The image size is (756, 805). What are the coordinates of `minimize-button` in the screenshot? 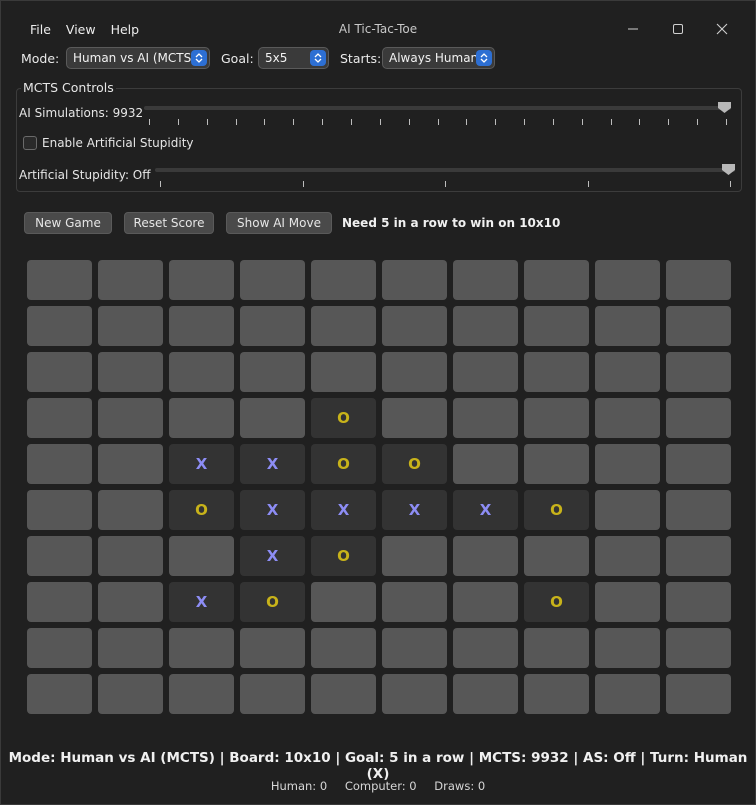 It's located at (633, 29).